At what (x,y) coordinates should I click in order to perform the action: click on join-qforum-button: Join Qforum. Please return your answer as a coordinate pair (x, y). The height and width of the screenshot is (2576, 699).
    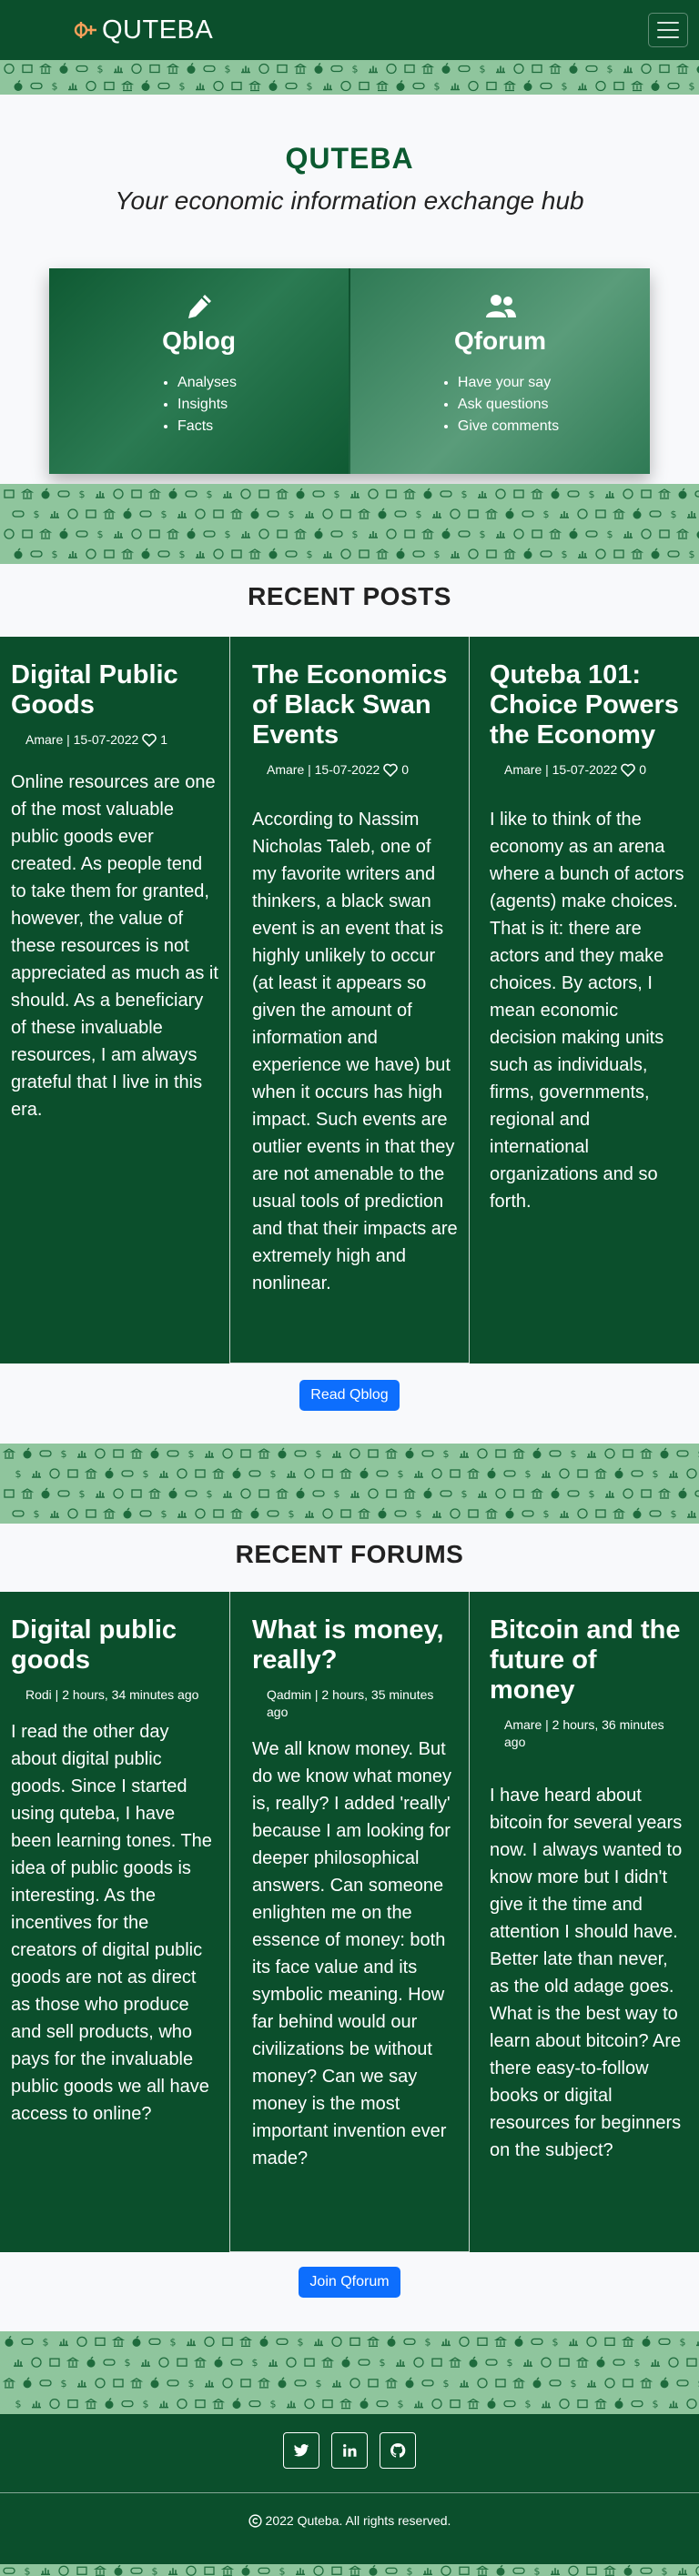
    Looking at the image, I should click on (349, 2282).